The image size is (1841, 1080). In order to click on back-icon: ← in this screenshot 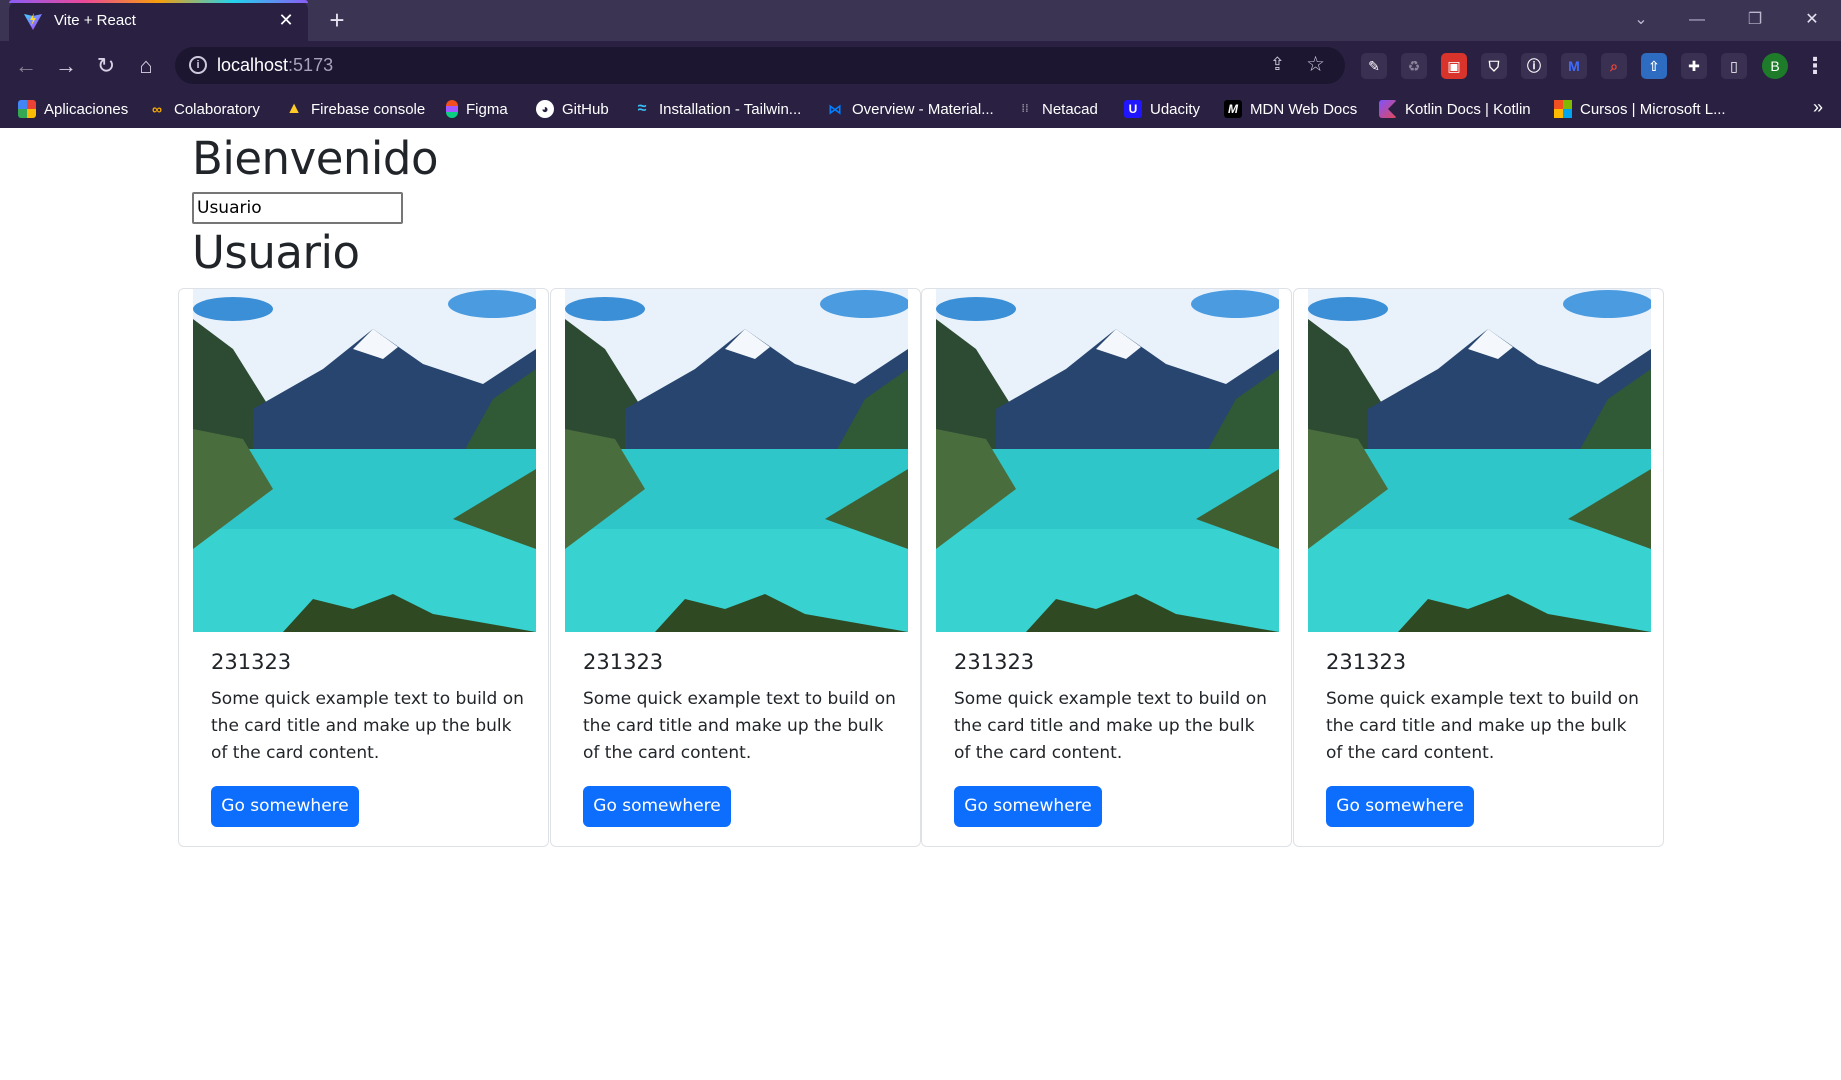, I will do `click(26, 66)`.